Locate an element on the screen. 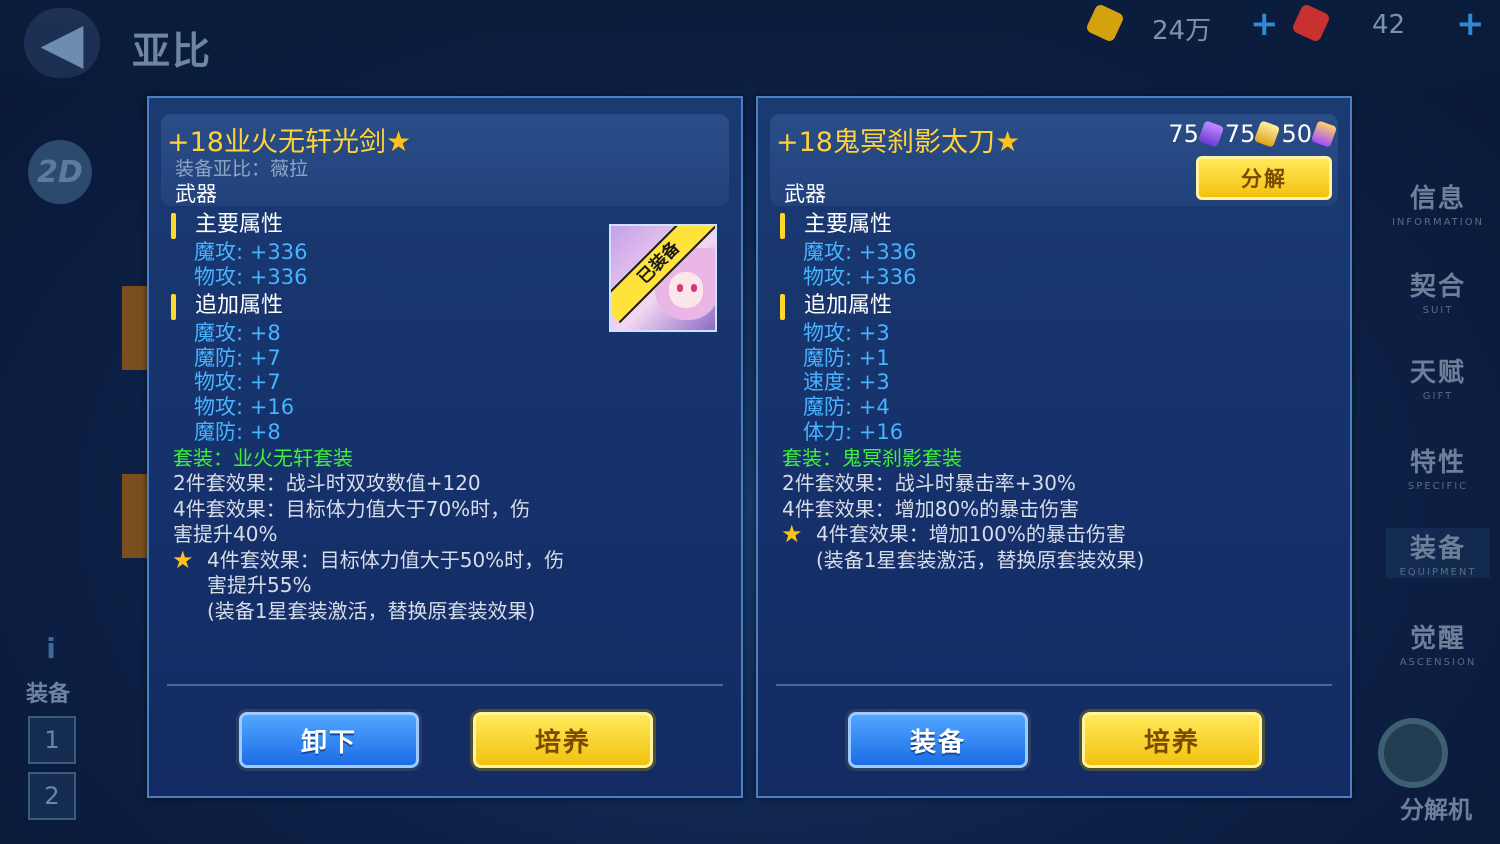 This screenshot has height=844, width=1500. rainbow-crystal-icon is located at coordinates (1324, 134).